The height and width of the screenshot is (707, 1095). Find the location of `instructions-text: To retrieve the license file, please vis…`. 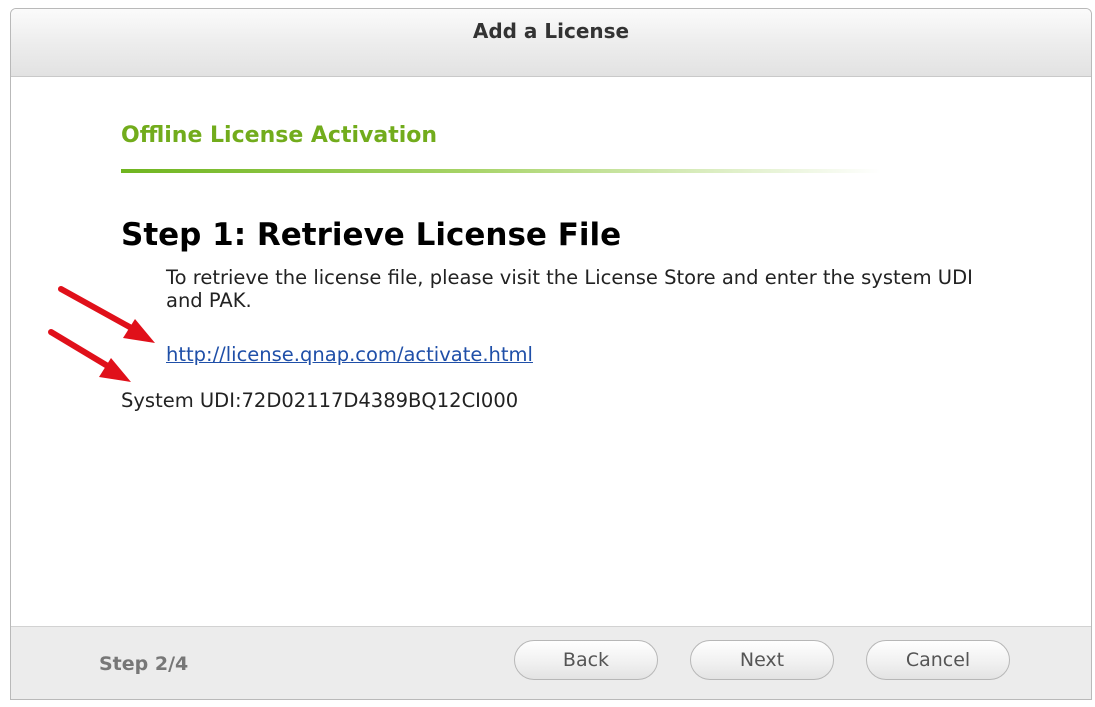

instructions-text: To retrieve the license file, please vis… is located at coordinates (569, 289).